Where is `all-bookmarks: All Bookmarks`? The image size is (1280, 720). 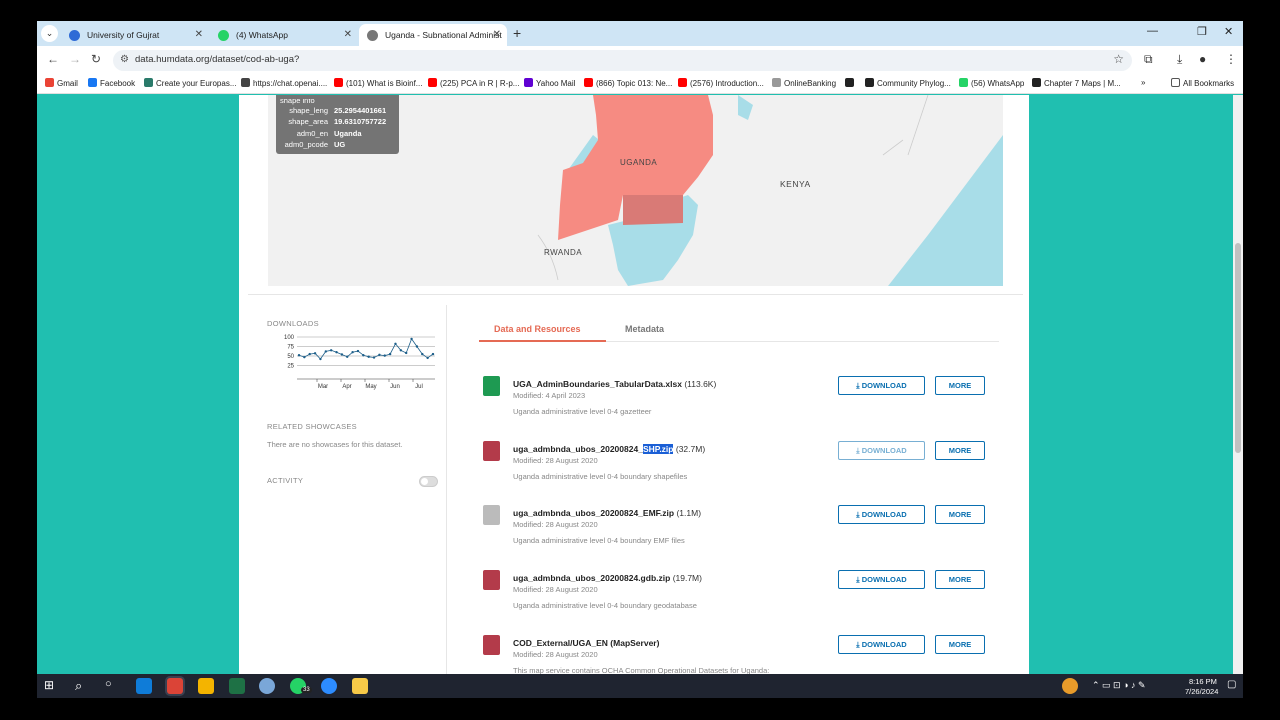 all-bookmarks: All Bookmarks is located at coordinates (1202, 83).